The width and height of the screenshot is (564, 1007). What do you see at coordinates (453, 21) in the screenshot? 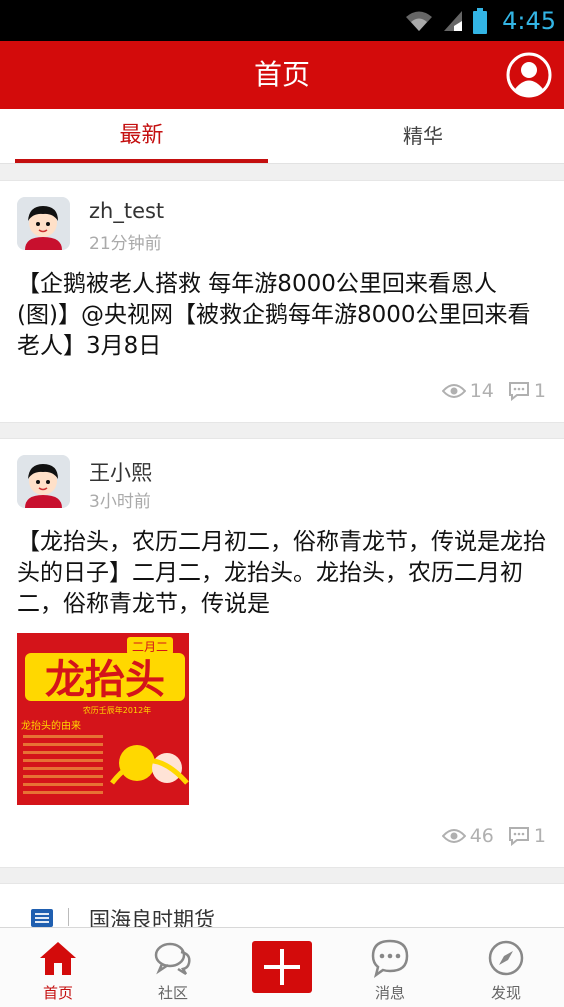
I see `signal-icon` at bounding box center [453, 21].